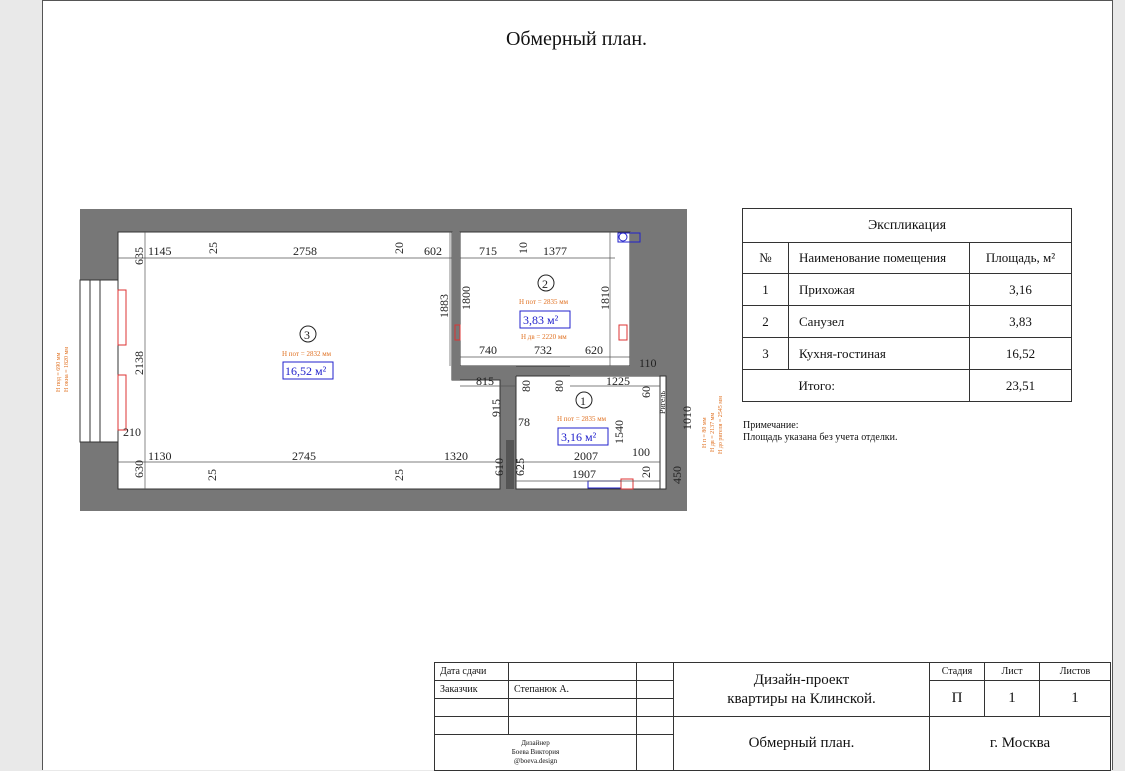 This screenshot has width=1125, height=771. What do you see at coordinates (139, 256) in the screenshot?
I see `dim-635: 635` at bounding box center [139, 256].